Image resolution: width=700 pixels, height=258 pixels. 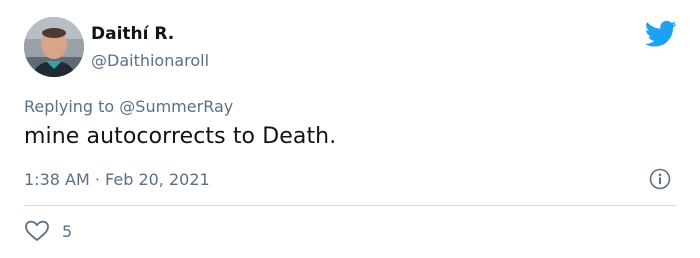 I want to click on avatar-photo, so click(x=54, y=47).